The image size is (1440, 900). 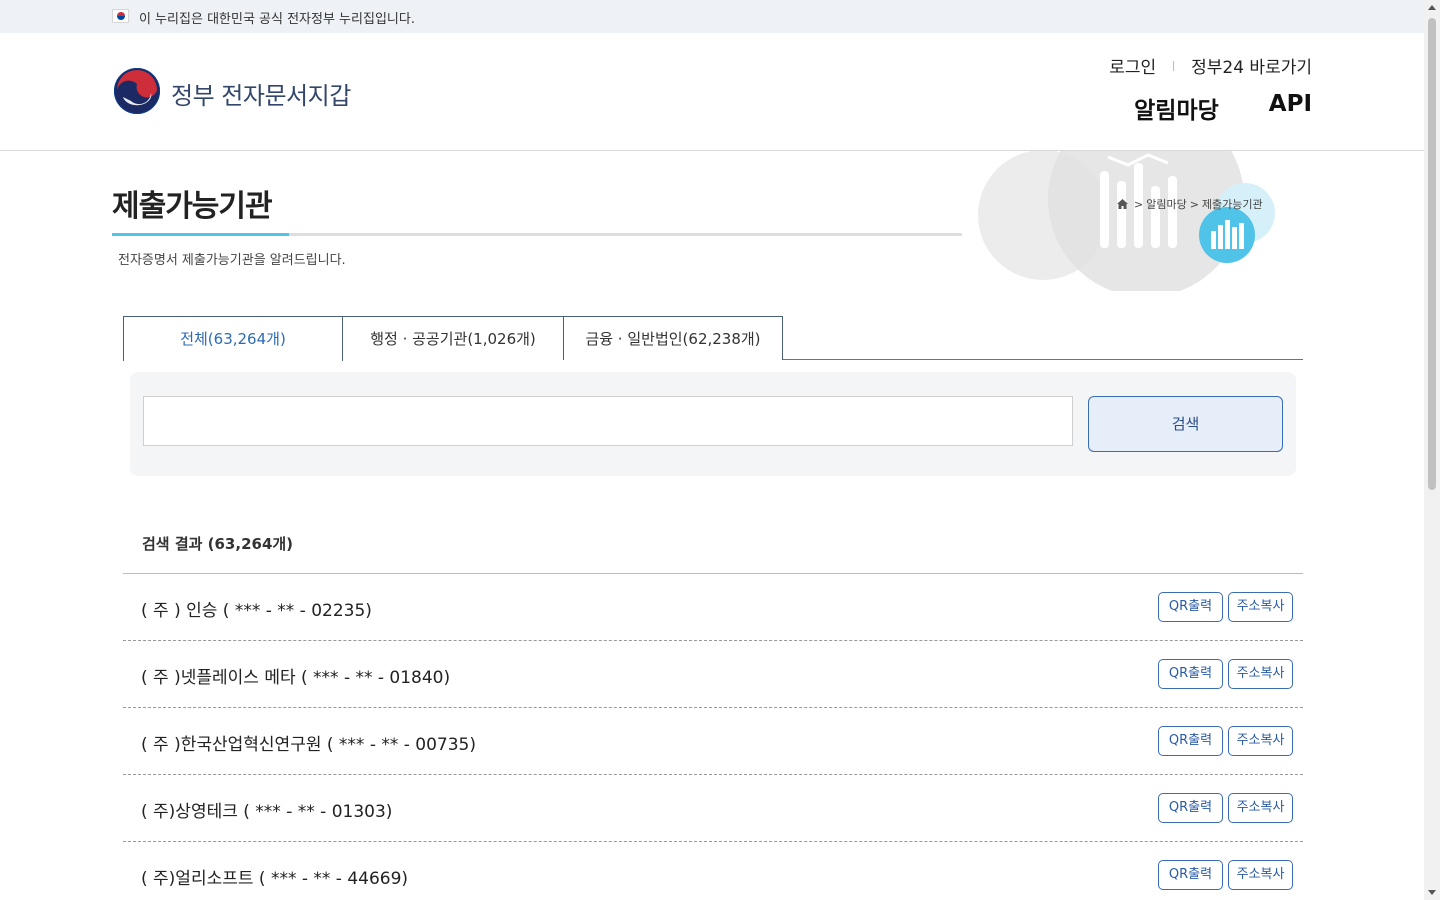 What do you see at coordinates (261, 93) in the screenshot?
I see `site-title: 정부 전자문서지갑` at bounding box center [261, 93].